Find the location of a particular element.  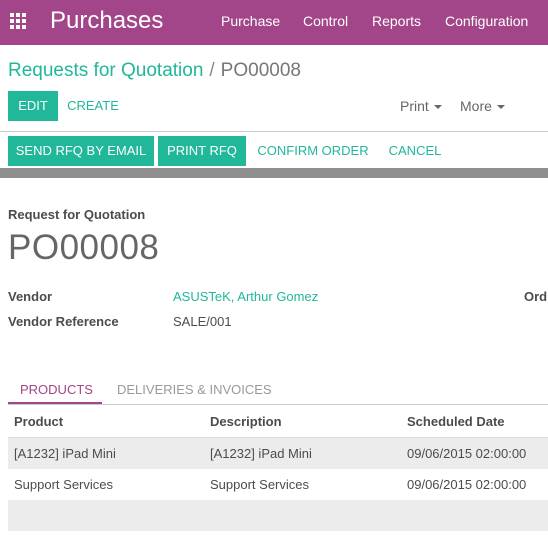

cell-product: [A1232] iPad Mini is located at coordinates (65, 453).